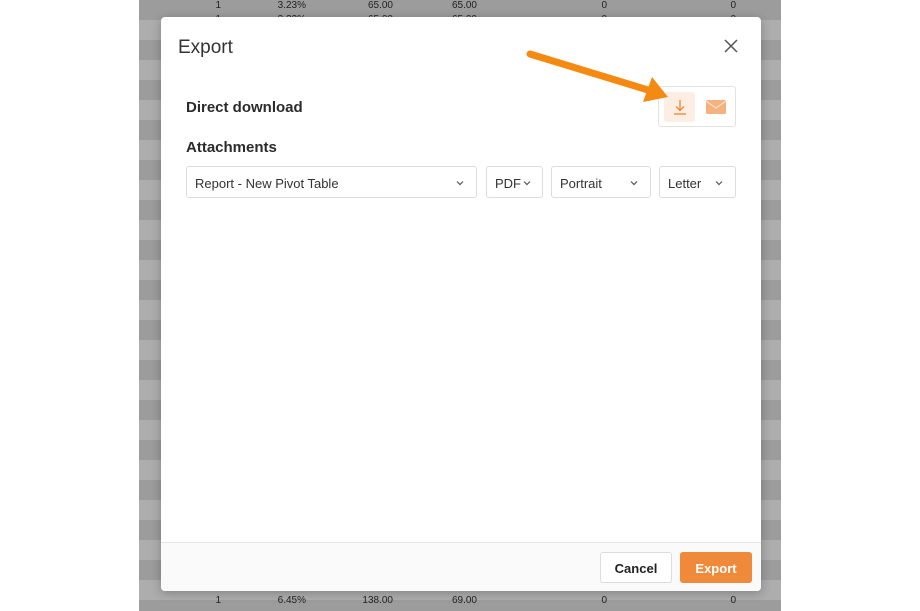 The height and width of the screenshot is (611, 920). I want to click on email-icon, so click(715, 107).